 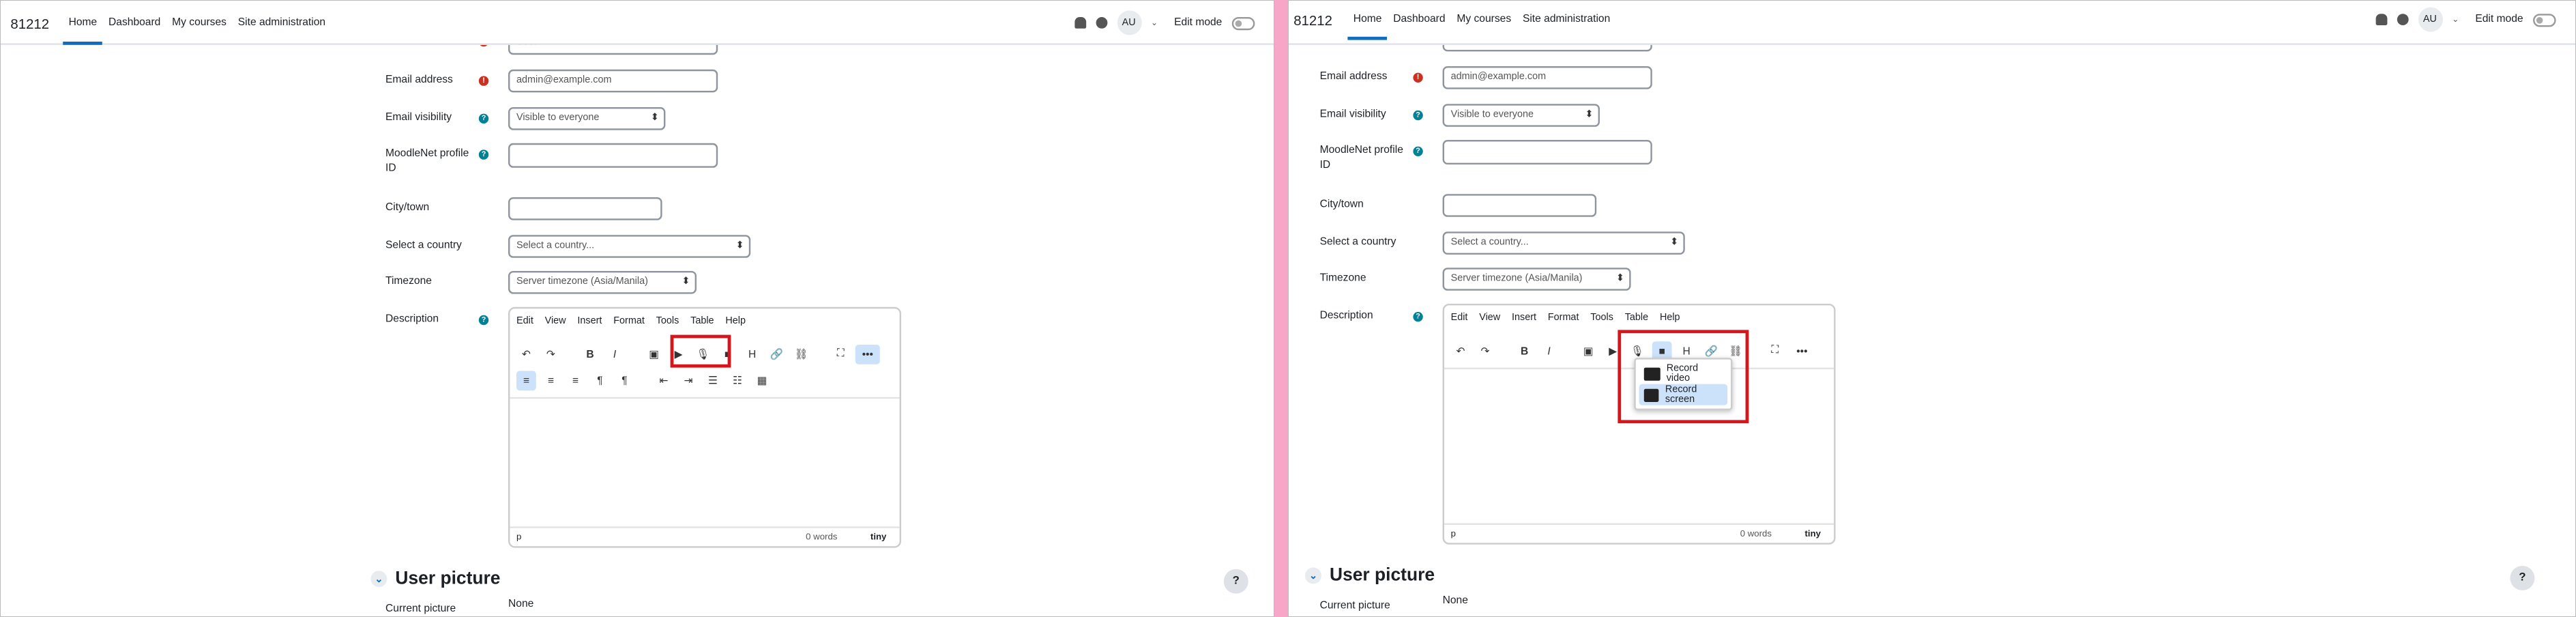 I want to click on moodlenet-label: MoodleNet profile ID, so click(x=427, y=161).